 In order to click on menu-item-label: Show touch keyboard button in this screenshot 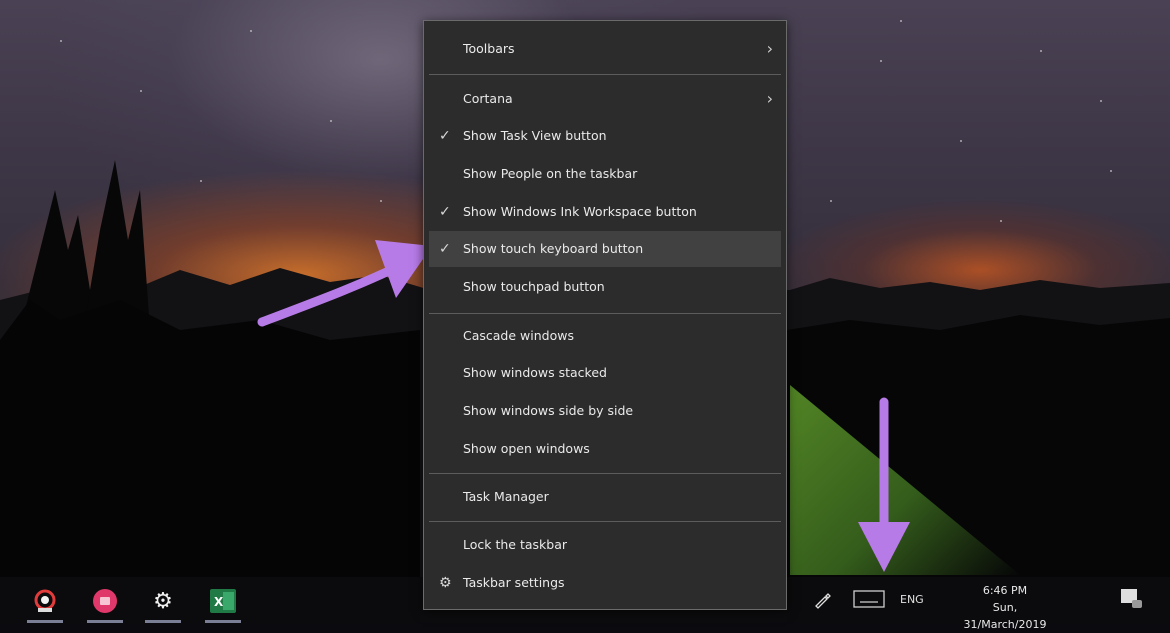, I will do `click(553, 248)`.